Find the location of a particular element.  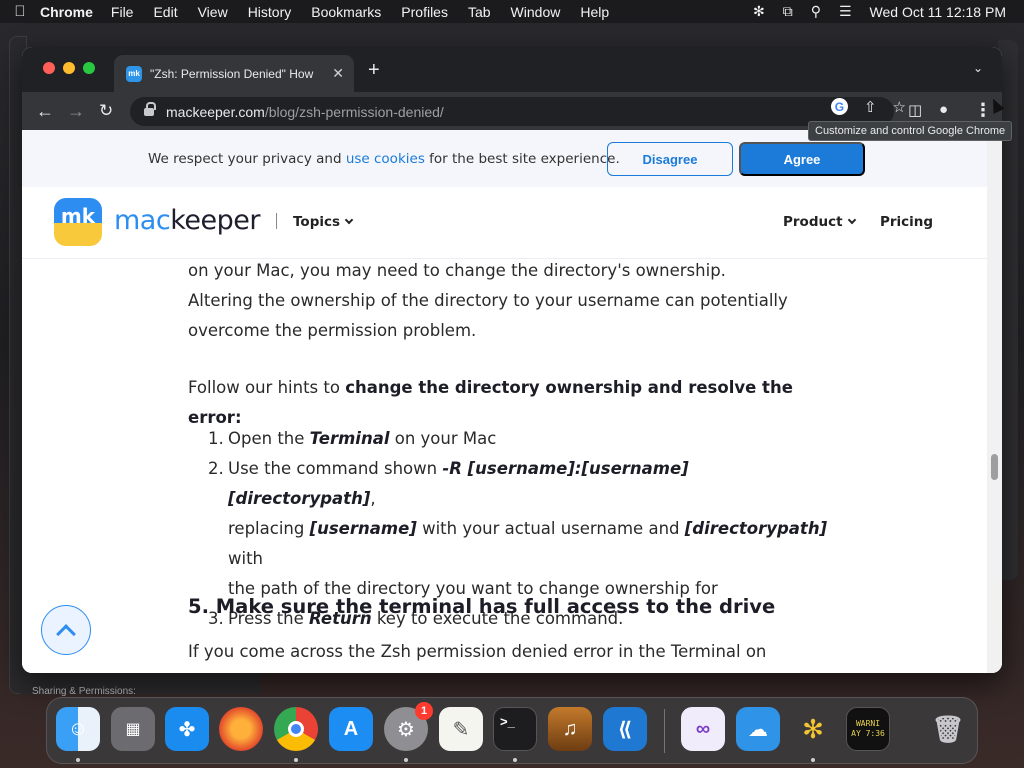

cookie-text-after: for the best site experience. is located at coordinates (522, 159).